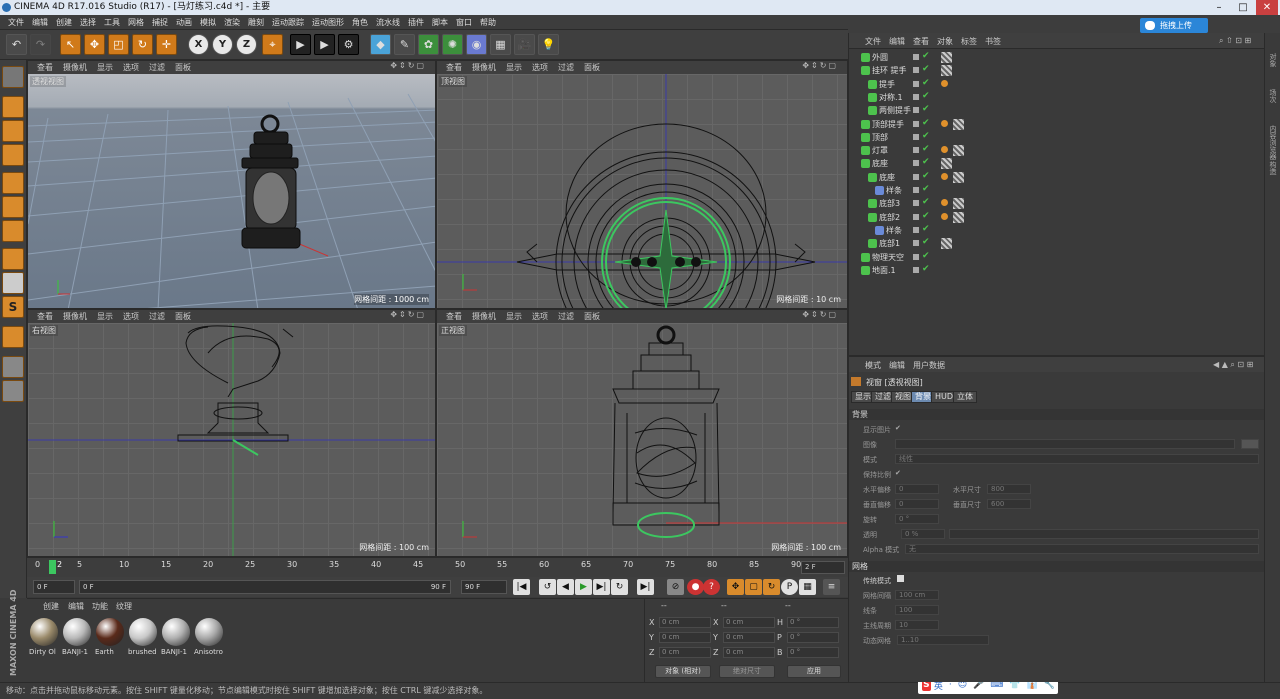  I want to click on subdivision-icon: ✿, so click(428, 44).